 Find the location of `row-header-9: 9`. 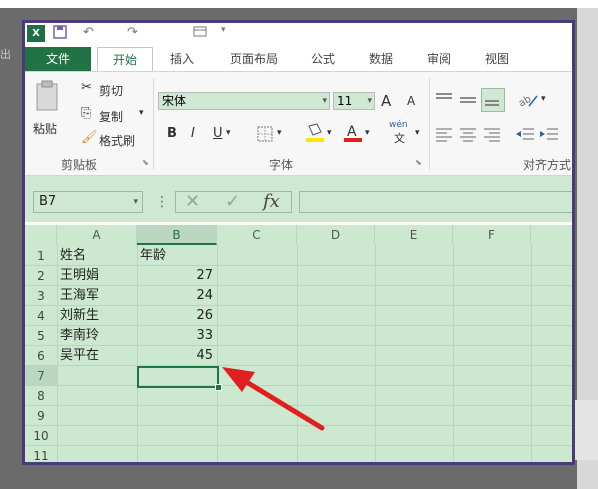

row-header-9: 9 is located at coordinates (41, 416).